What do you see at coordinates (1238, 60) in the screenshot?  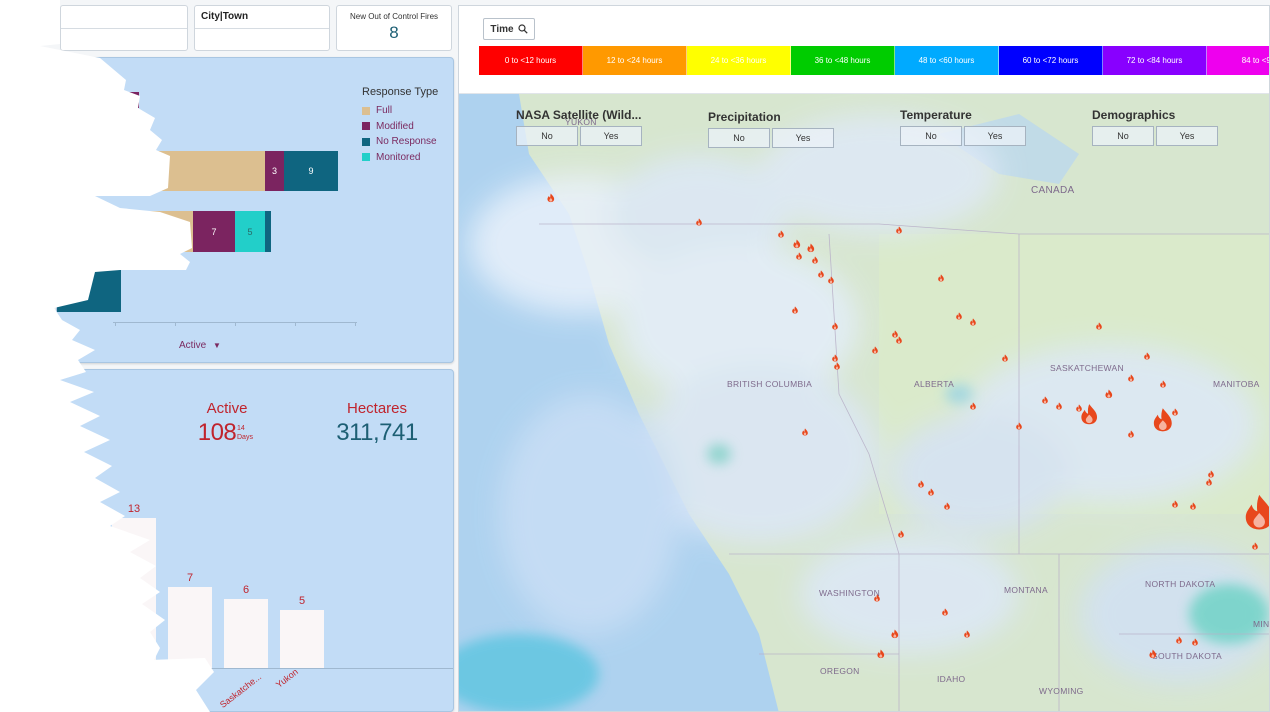 I see `time-legend-cell: 84 to <96` at bounding box center [1238, 60].